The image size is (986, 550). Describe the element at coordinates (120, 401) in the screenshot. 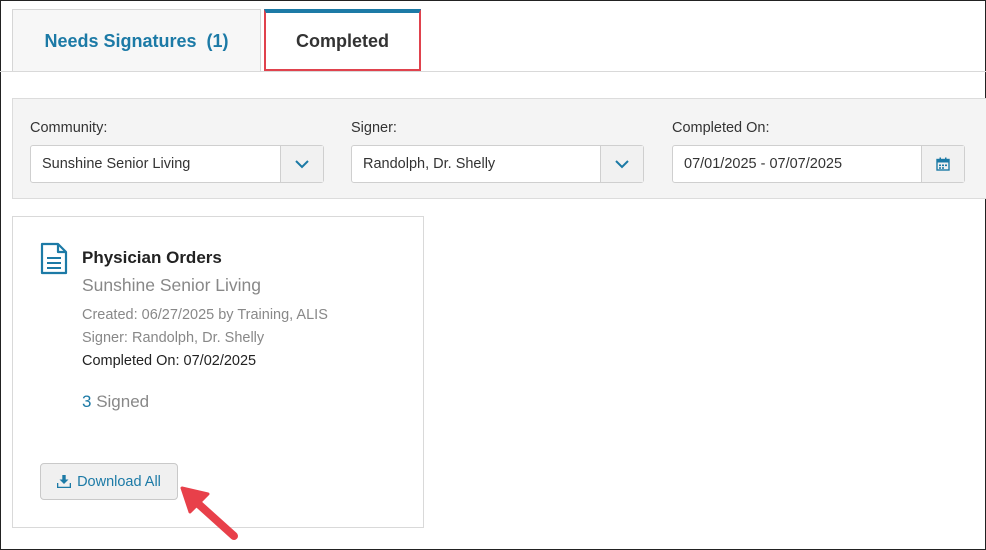

I see `signed-label: Signed` at that location.